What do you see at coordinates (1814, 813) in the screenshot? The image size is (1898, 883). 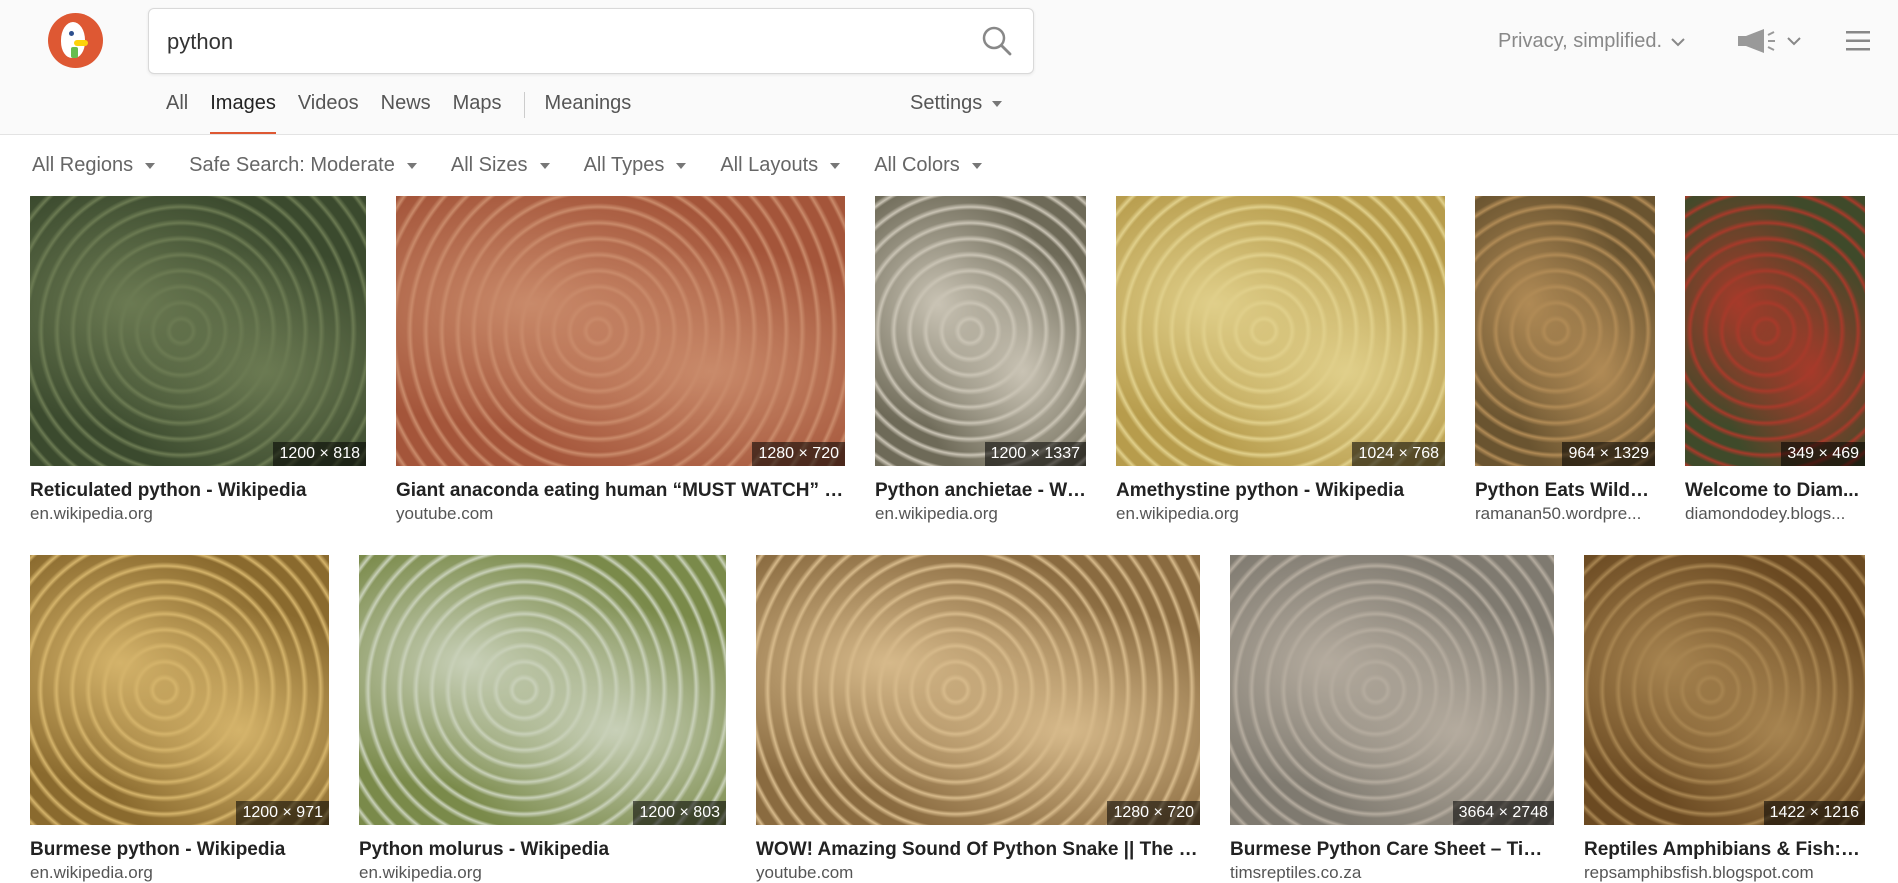 I see `image-dimensions: 1422 × 1216` at bounding box center [1814, 813].